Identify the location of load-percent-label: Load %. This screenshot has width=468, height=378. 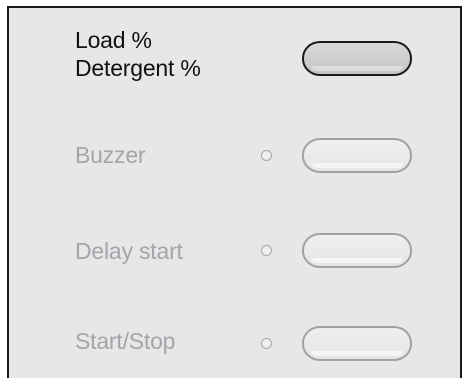
(113, 40).